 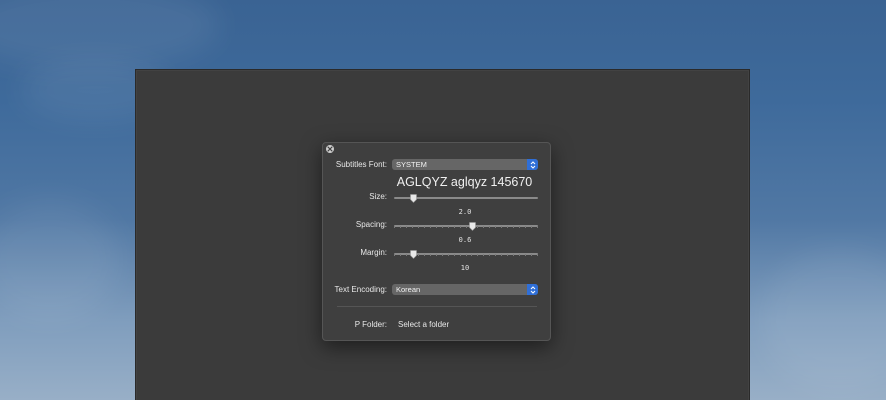 What do you see at coordinates (465, 212) in the screenshot?
I see `size-value: 2.0` at bounding box center [465, 212].